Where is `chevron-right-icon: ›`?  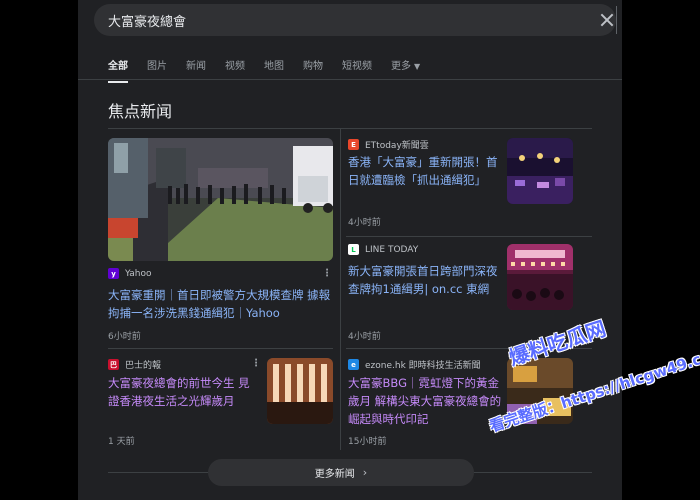 chevron-right-icon: › is located at coordinates (365, 472).